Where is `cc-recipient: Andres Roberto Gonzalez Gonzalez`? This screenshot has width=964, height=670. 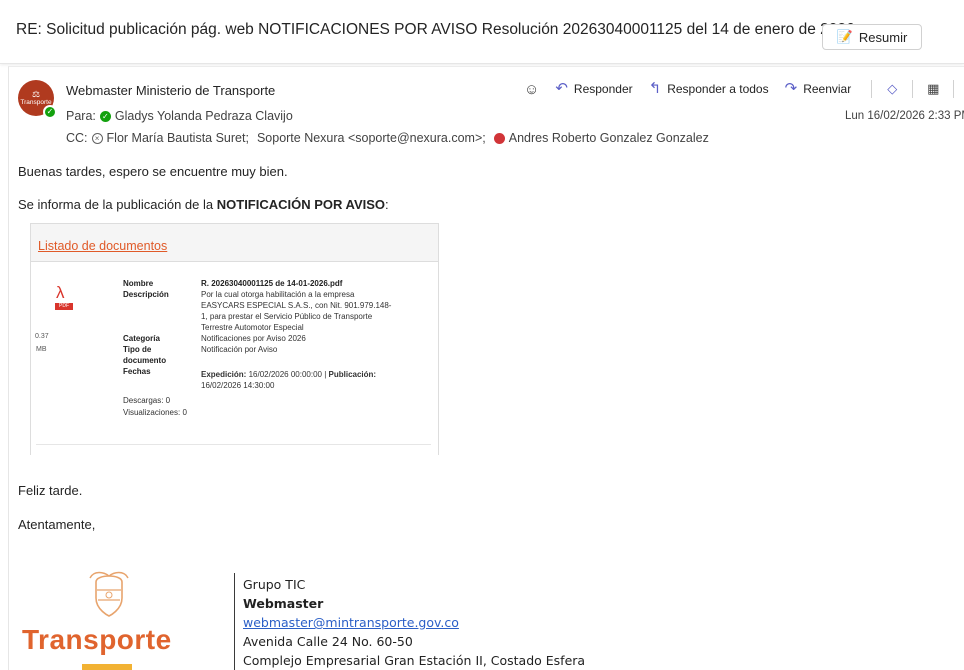
cc-recipient: Andres Roberto Gonzalez Gonzalez is located at coordinates (609, 138).